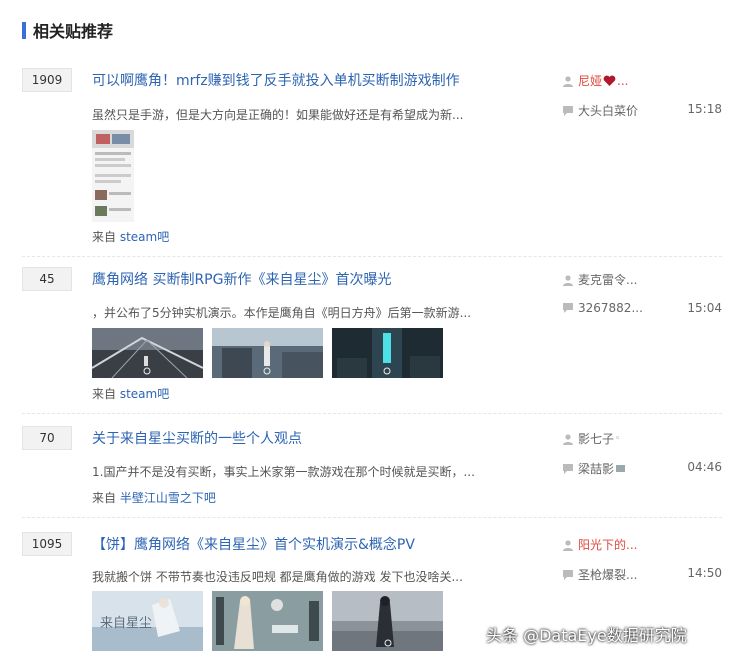 Image resolution: width=746 pixels, height=659 pixels. Describe the element at coordinates (47, 80) in the screenshot. I see `reply-count: 1909` at that location.